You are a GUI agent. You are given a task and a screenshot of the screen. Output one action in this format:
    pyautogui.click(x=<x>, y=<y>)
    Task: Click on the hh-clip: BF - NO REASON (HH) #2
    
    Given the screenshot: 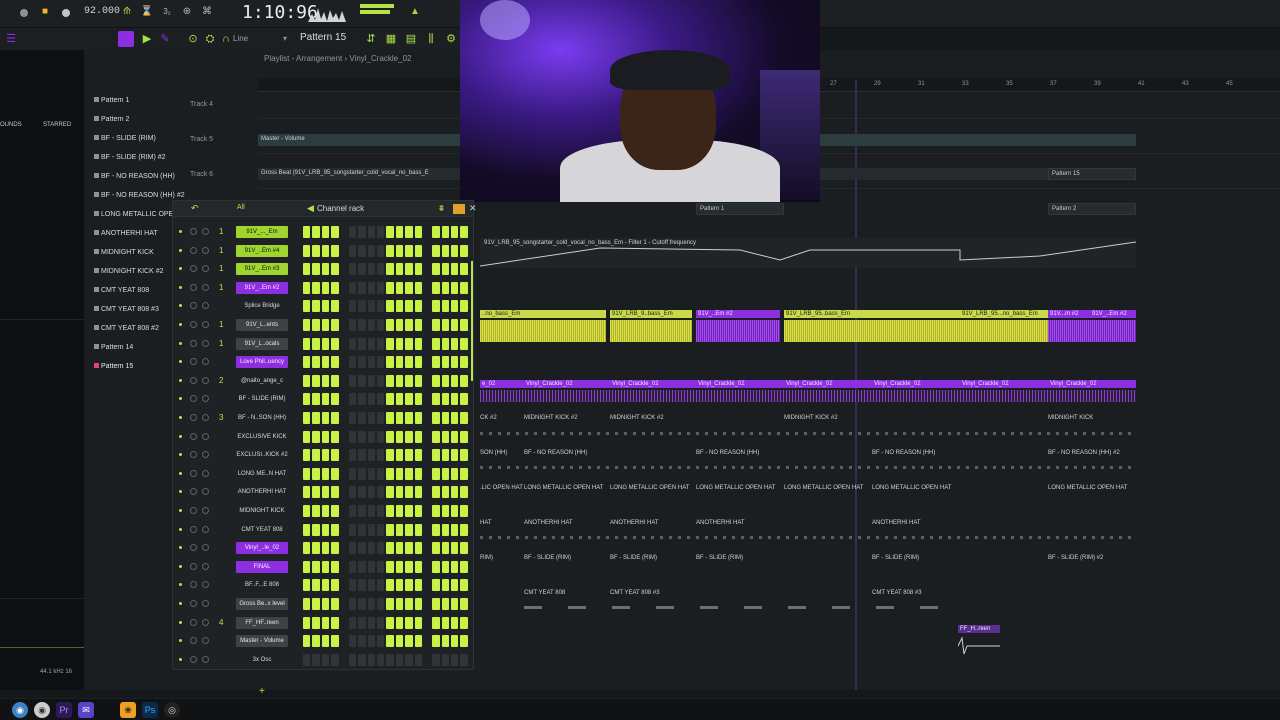 What is the action you would take?
    pyautogui.click(x=1084, y=453)
    